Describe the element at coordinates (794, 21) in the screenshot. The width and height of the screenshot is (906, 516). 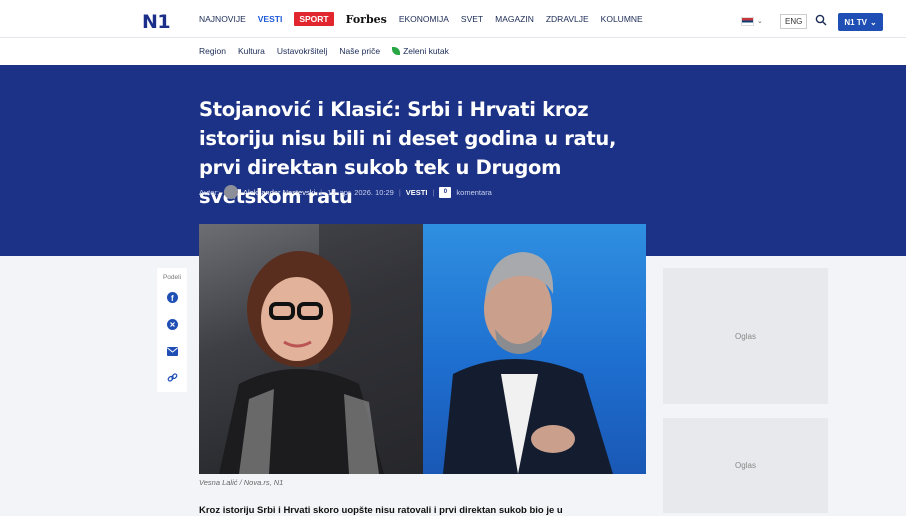
I see `english-language-button: ENG` at that location.